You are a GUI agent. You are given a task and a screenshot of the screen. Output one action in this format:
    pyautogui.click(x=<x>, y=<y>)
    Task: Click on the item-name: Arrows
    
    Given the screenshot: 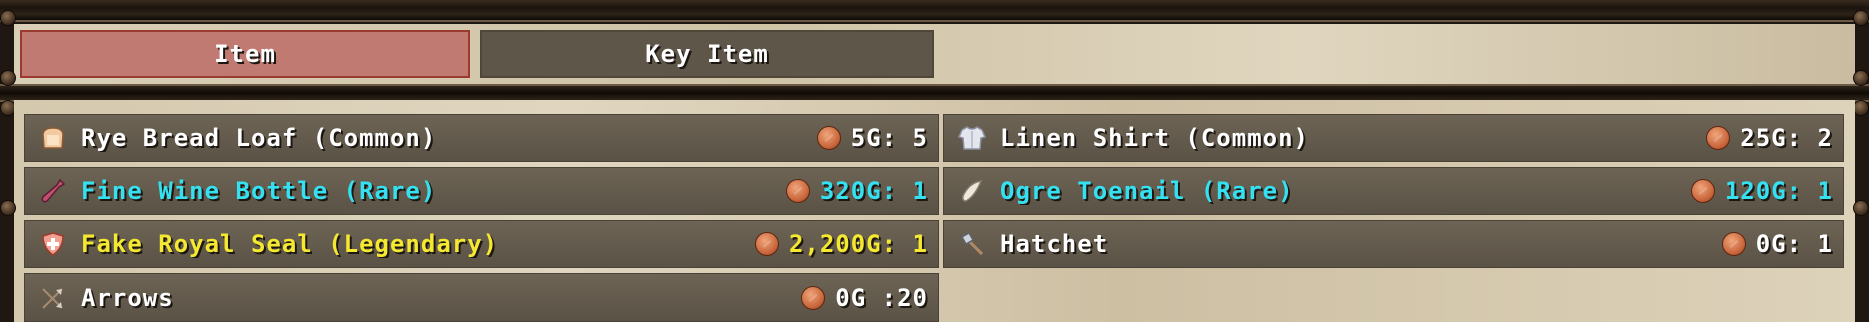 What is the action you would take?
    pyautogui.click(x=127, y=297)
    